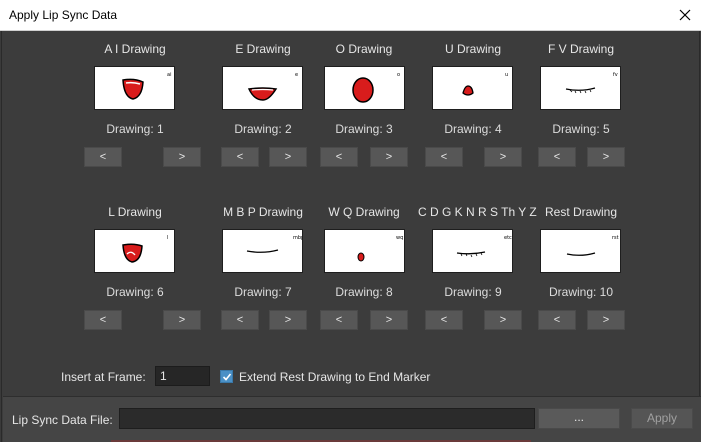  I want to click on drawing-number: Drawing: 9, so click(473, 292).